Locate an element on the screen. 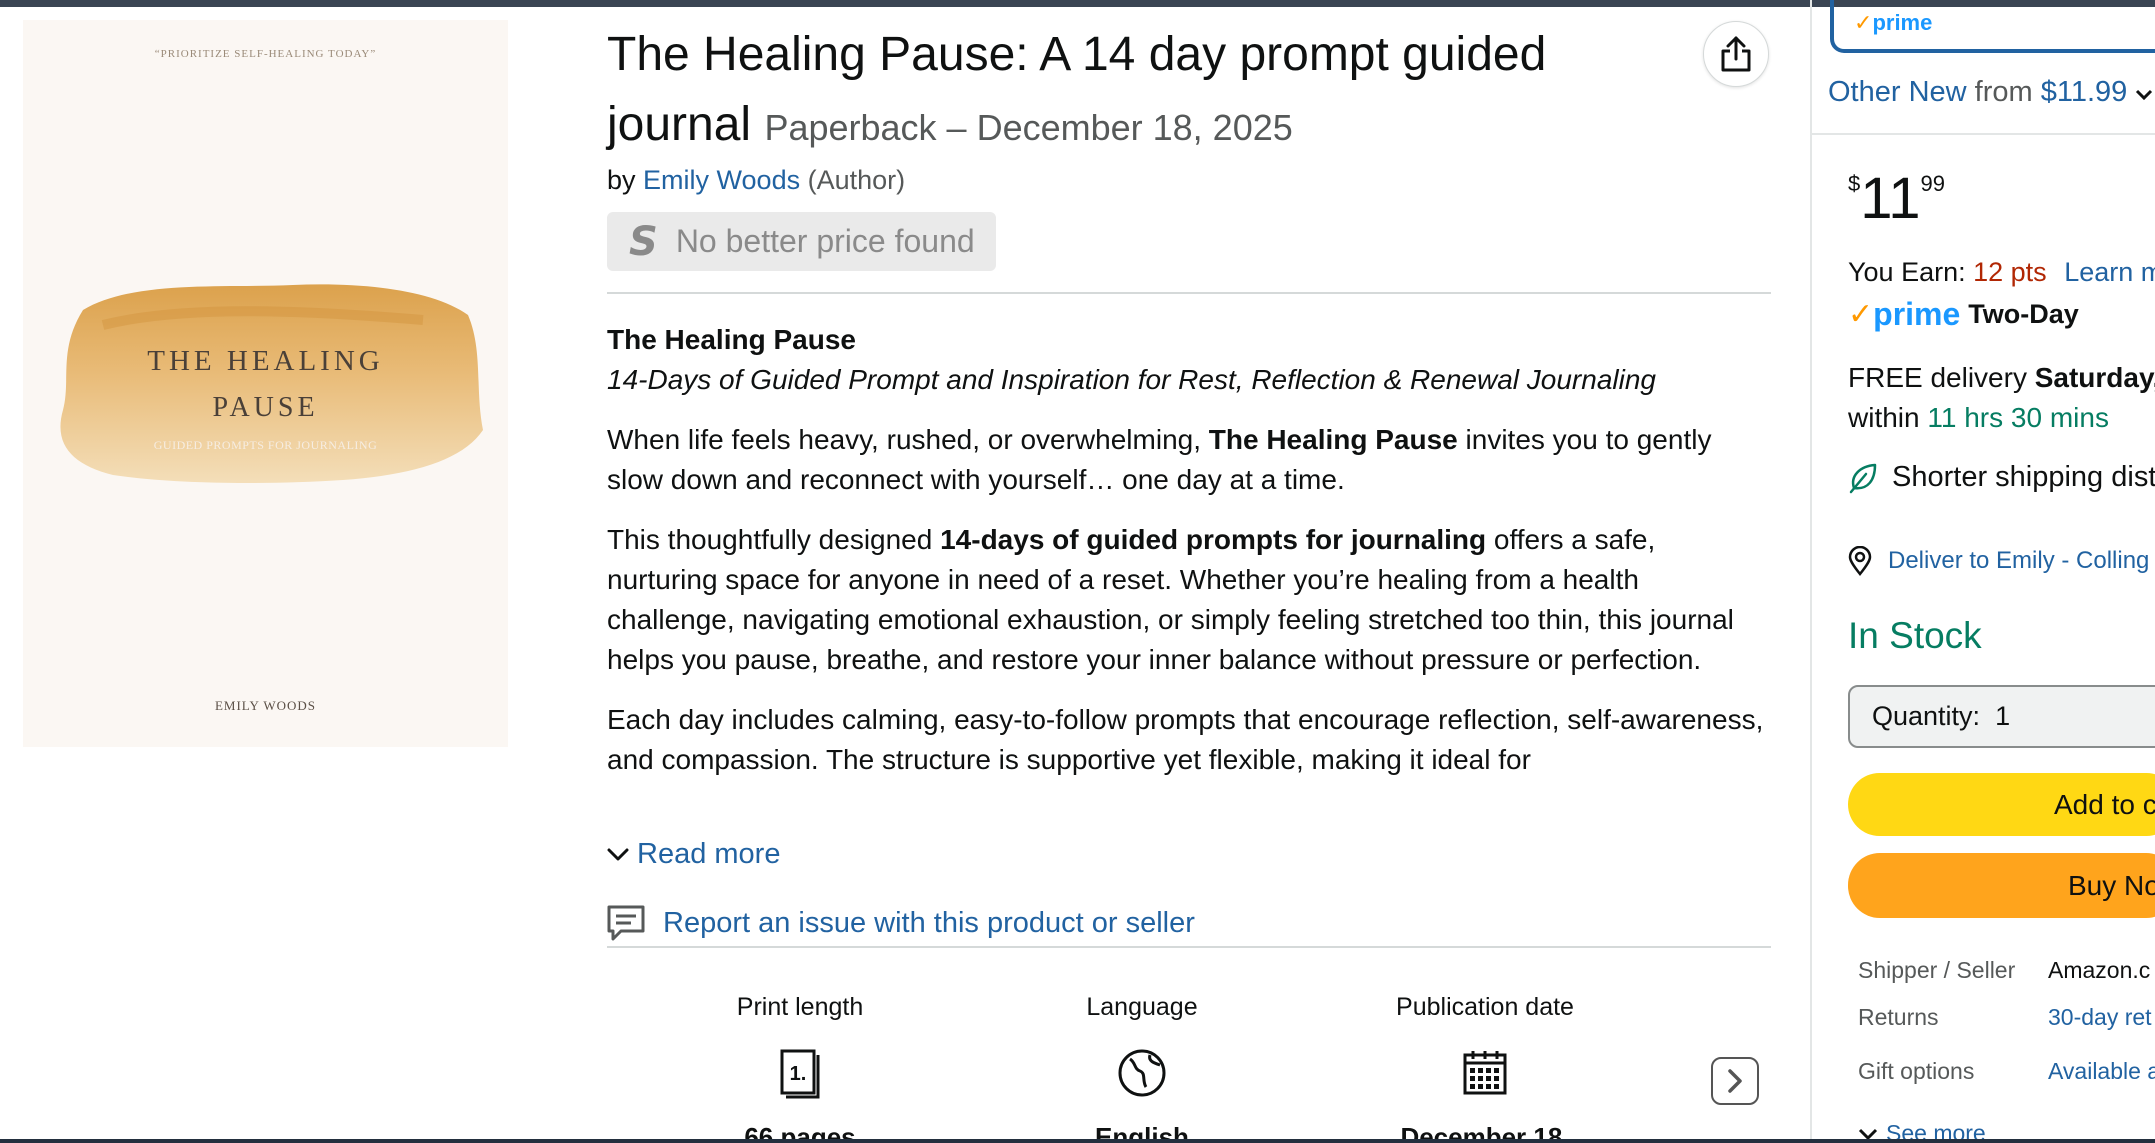  price-fraction: 99 is located at coordinates (1932, 183).